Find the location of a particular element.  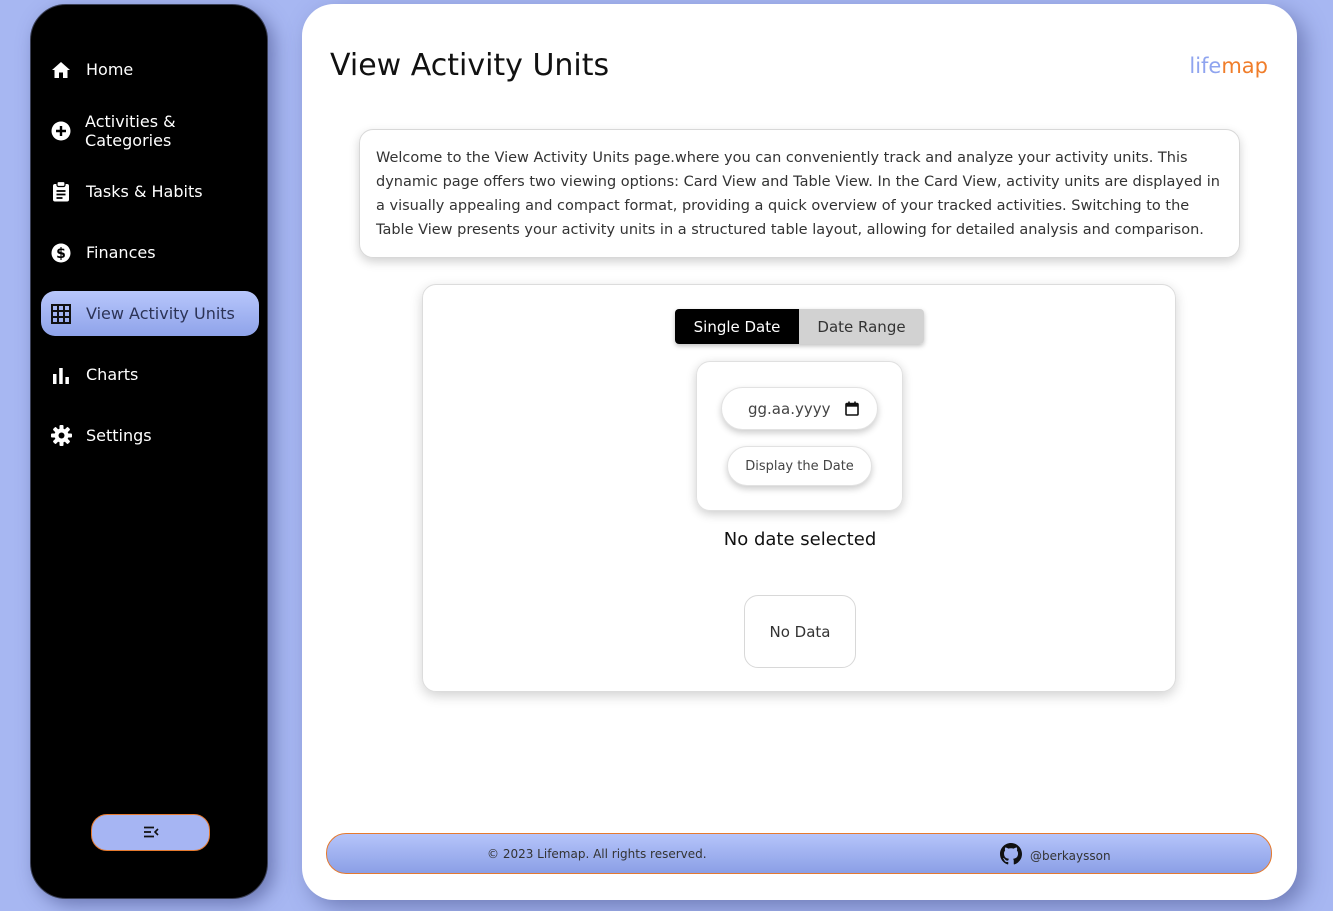

dollar-circle-icon: $ is located at coordinates (61, 253).